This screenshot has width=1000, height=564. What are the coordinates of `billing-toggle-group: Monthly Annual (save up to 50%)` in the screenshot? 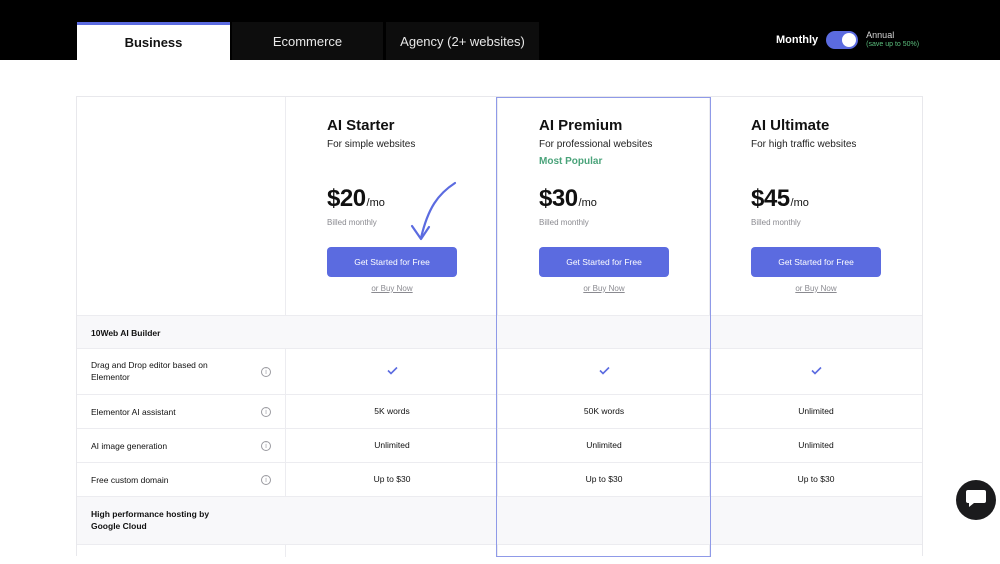 It's located at (847, 40).